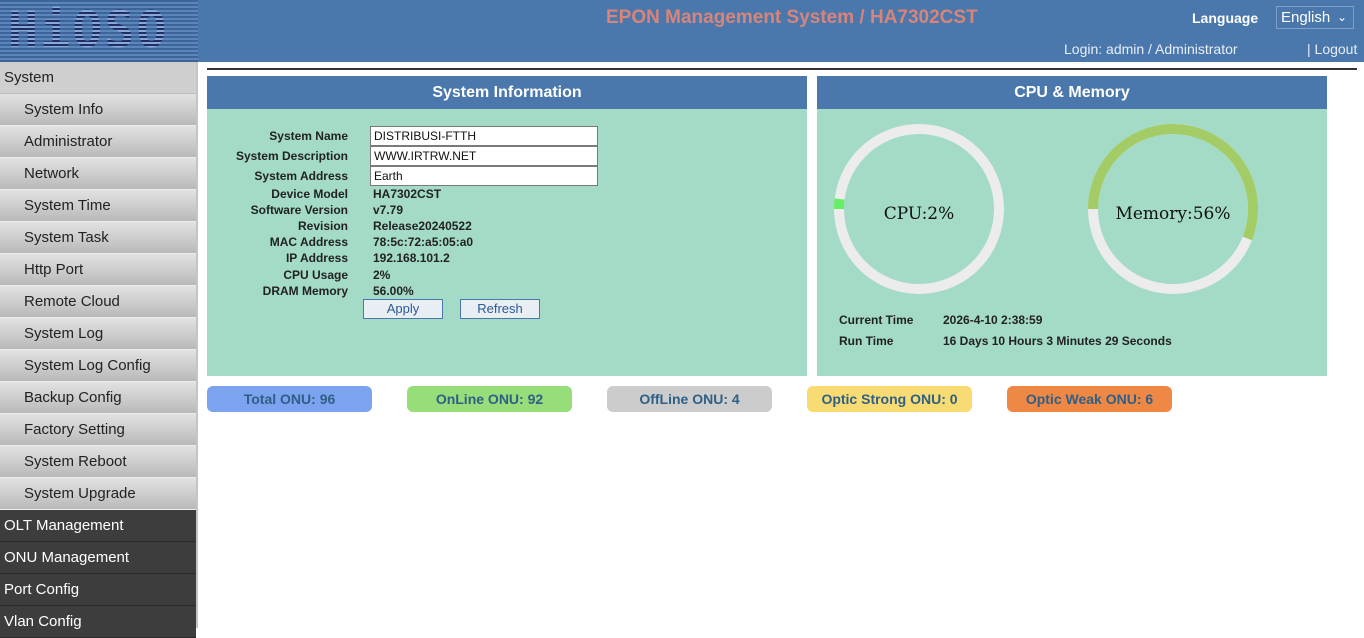 Image resolution: width=1364 pixels, height=638 pixels. What do you see at coordinates (839, 204) in the screenshot?
I see `cpu-gauge-arc` at bounding box center [839, 204].